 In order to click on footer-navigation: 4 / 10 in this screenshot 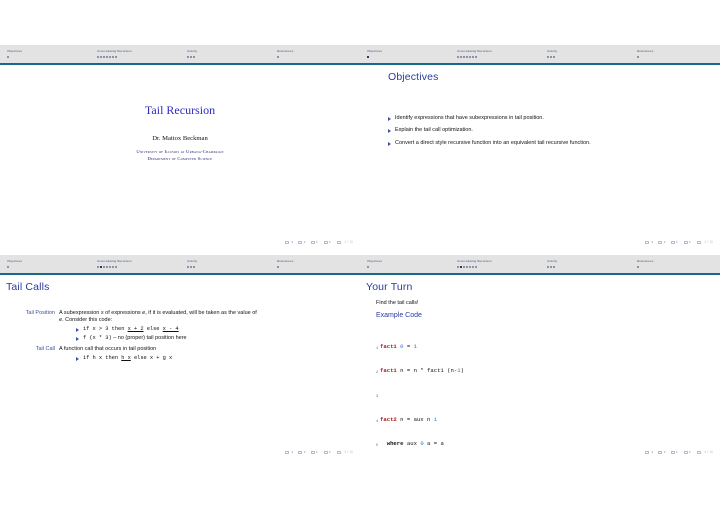, I will do `click(678, 452)`.